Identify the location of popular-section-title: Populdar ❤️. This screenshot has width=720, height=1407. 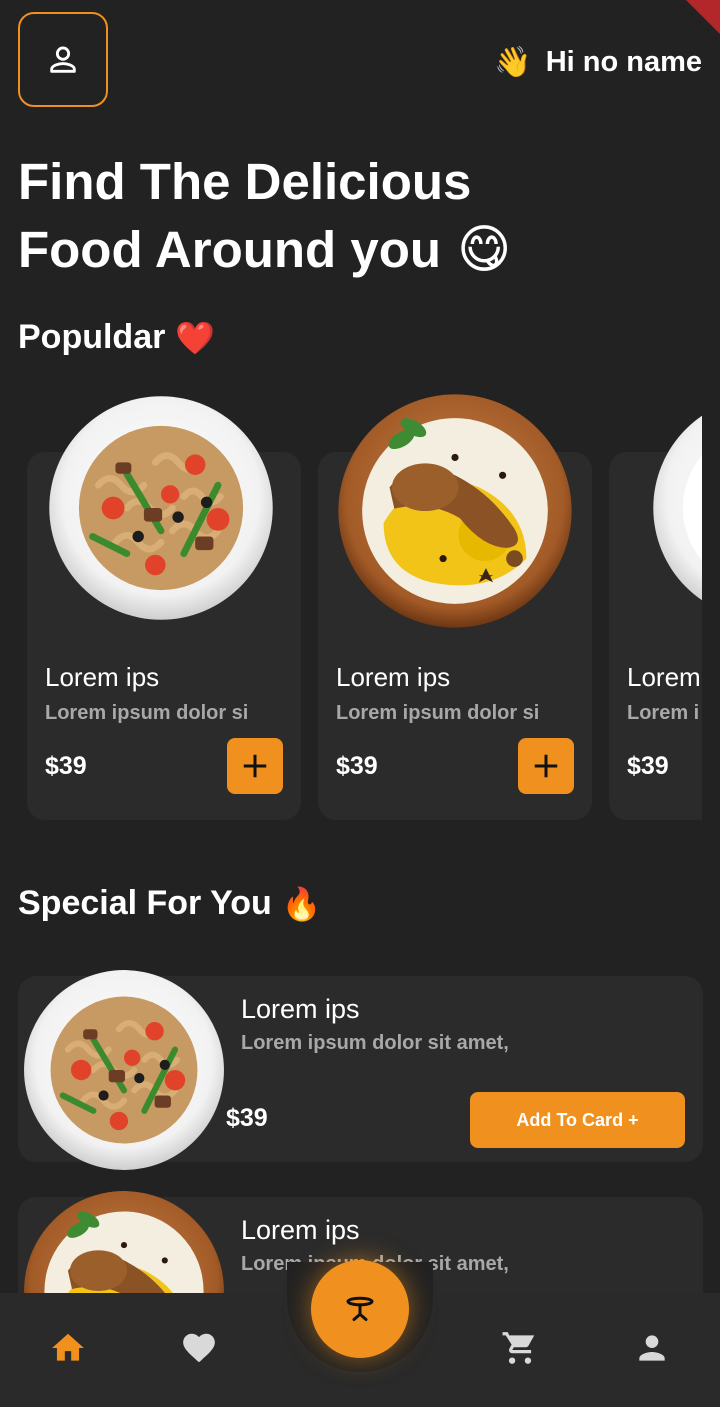
(116, 337).